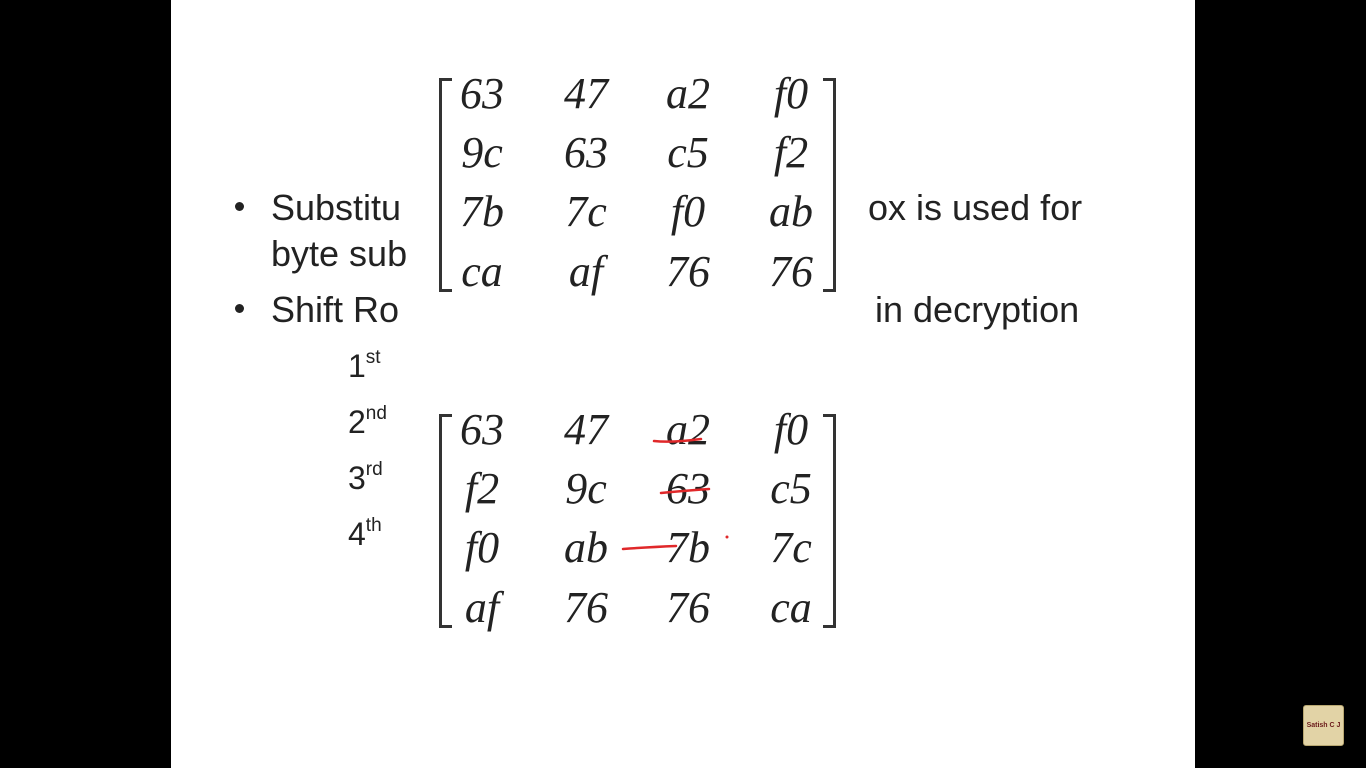 The height and width of the screenshot is (768, 1366). I want to click on ordinal-4th: 4th, so click(365, 533).